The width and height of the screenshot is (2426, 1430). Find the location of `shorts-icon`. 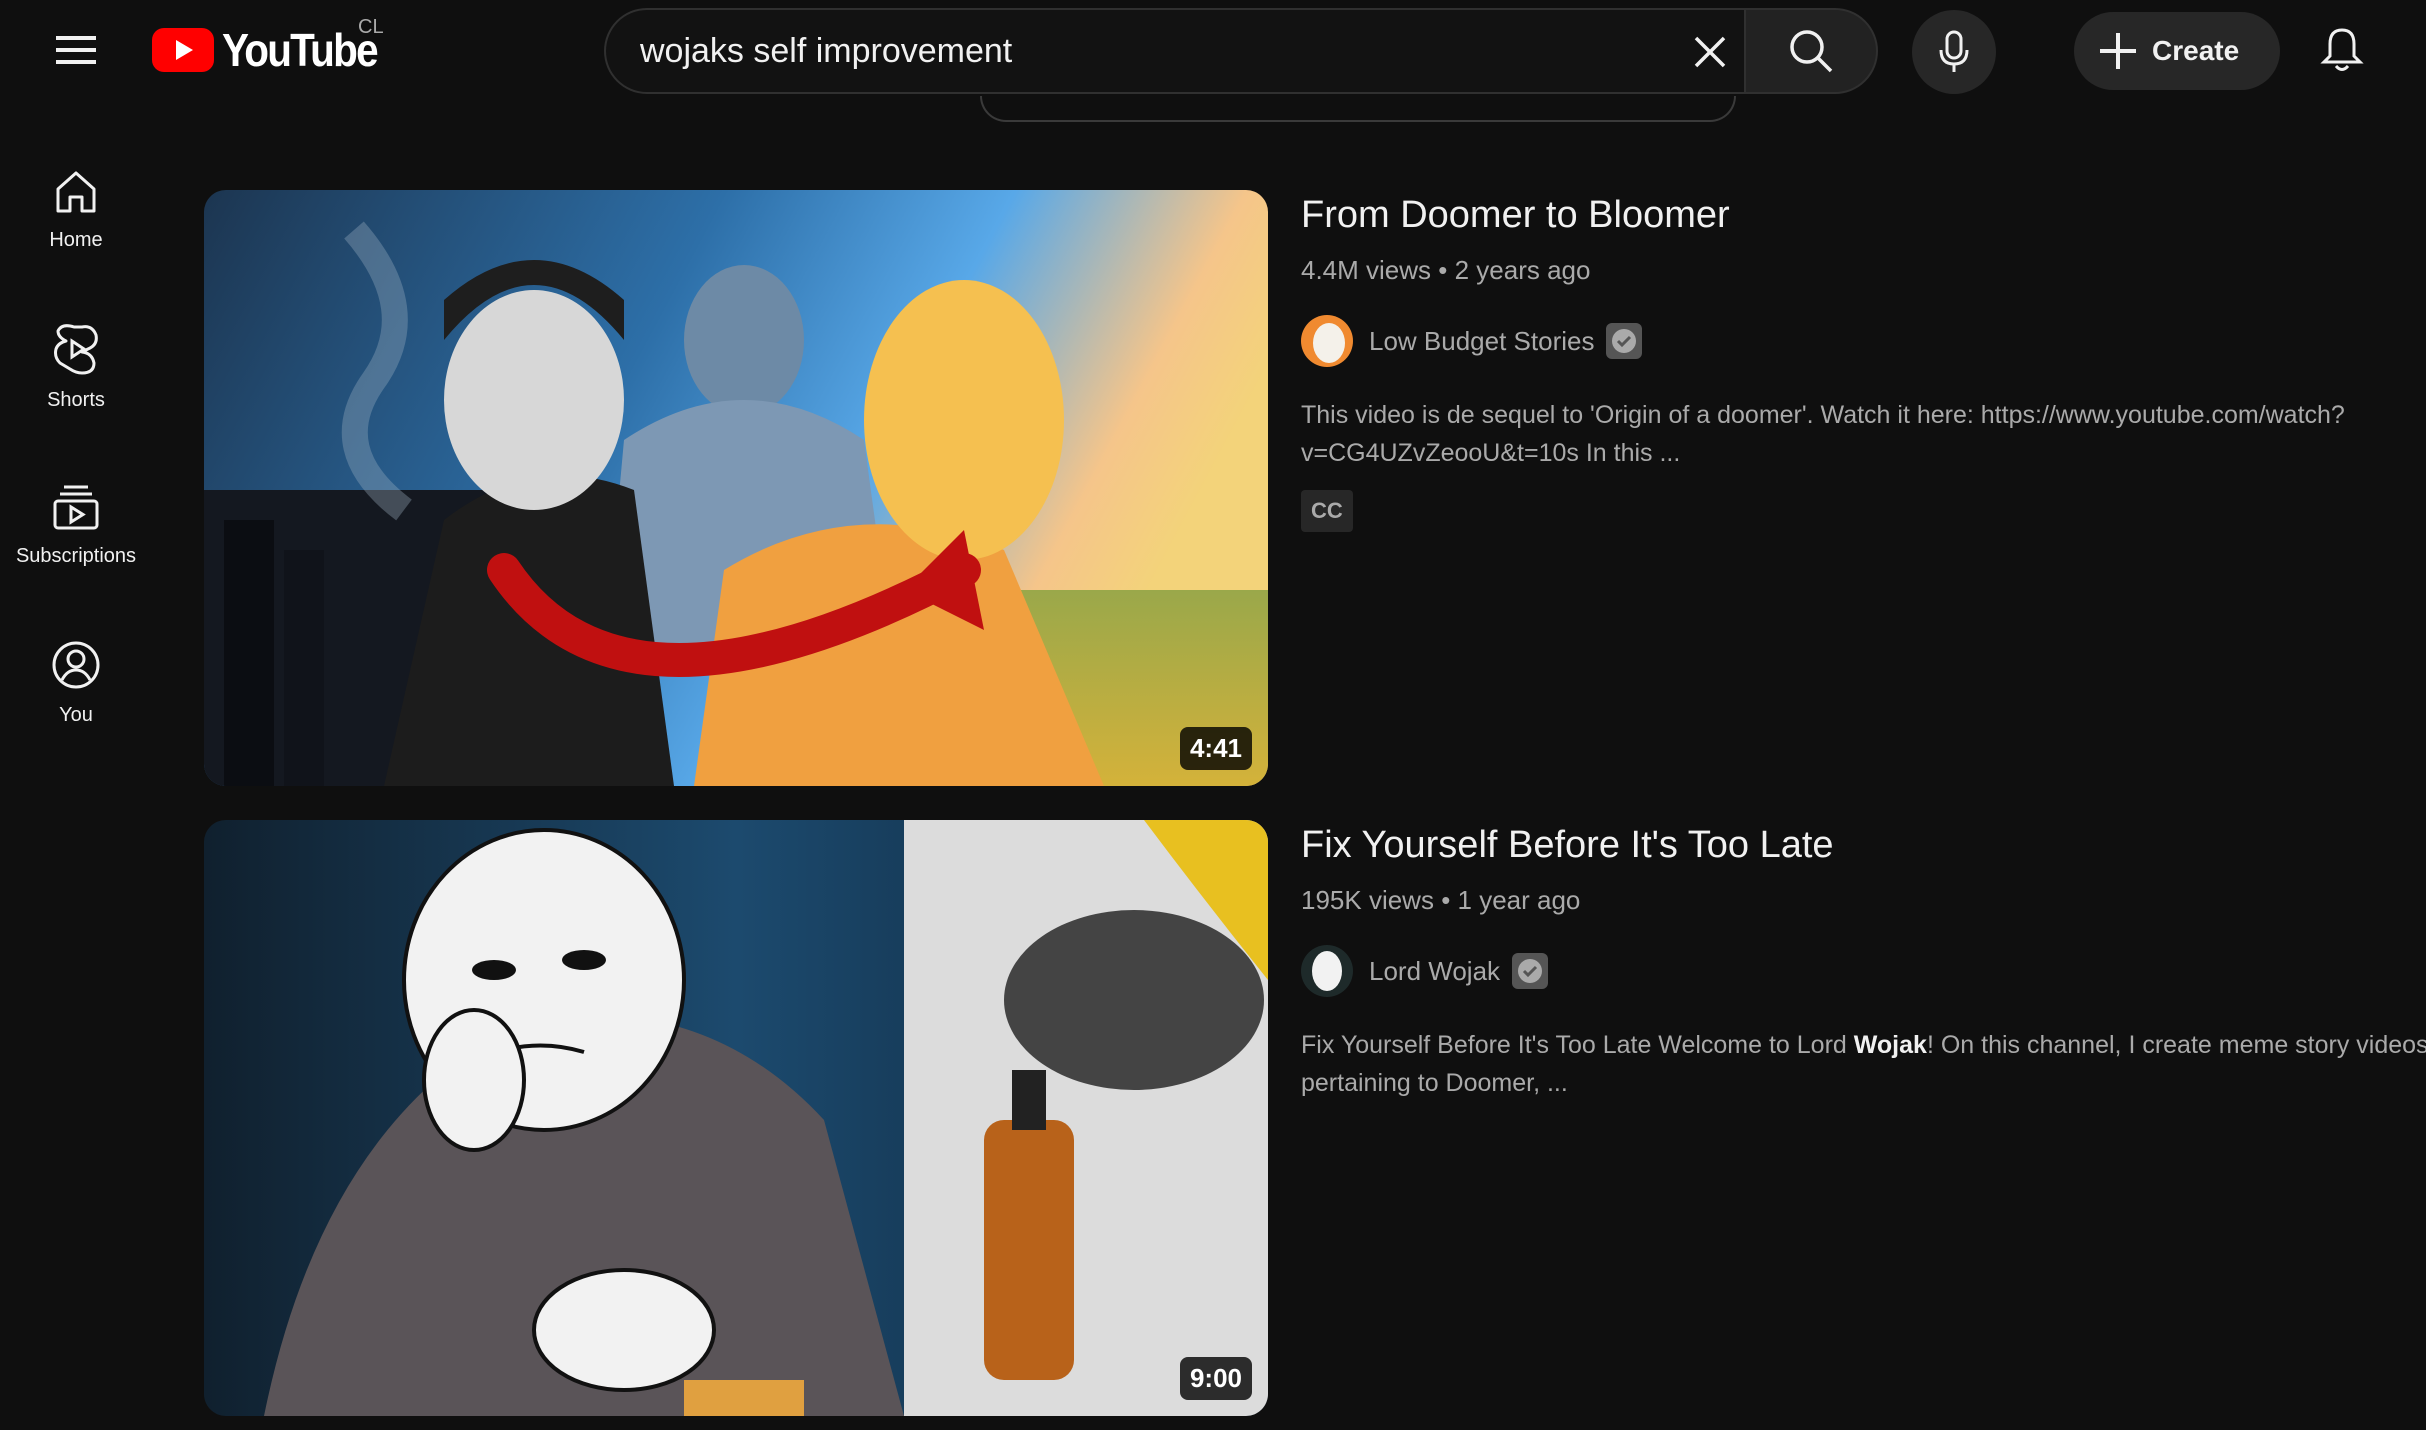

shorts-icon is located at coordinates (76, 348).